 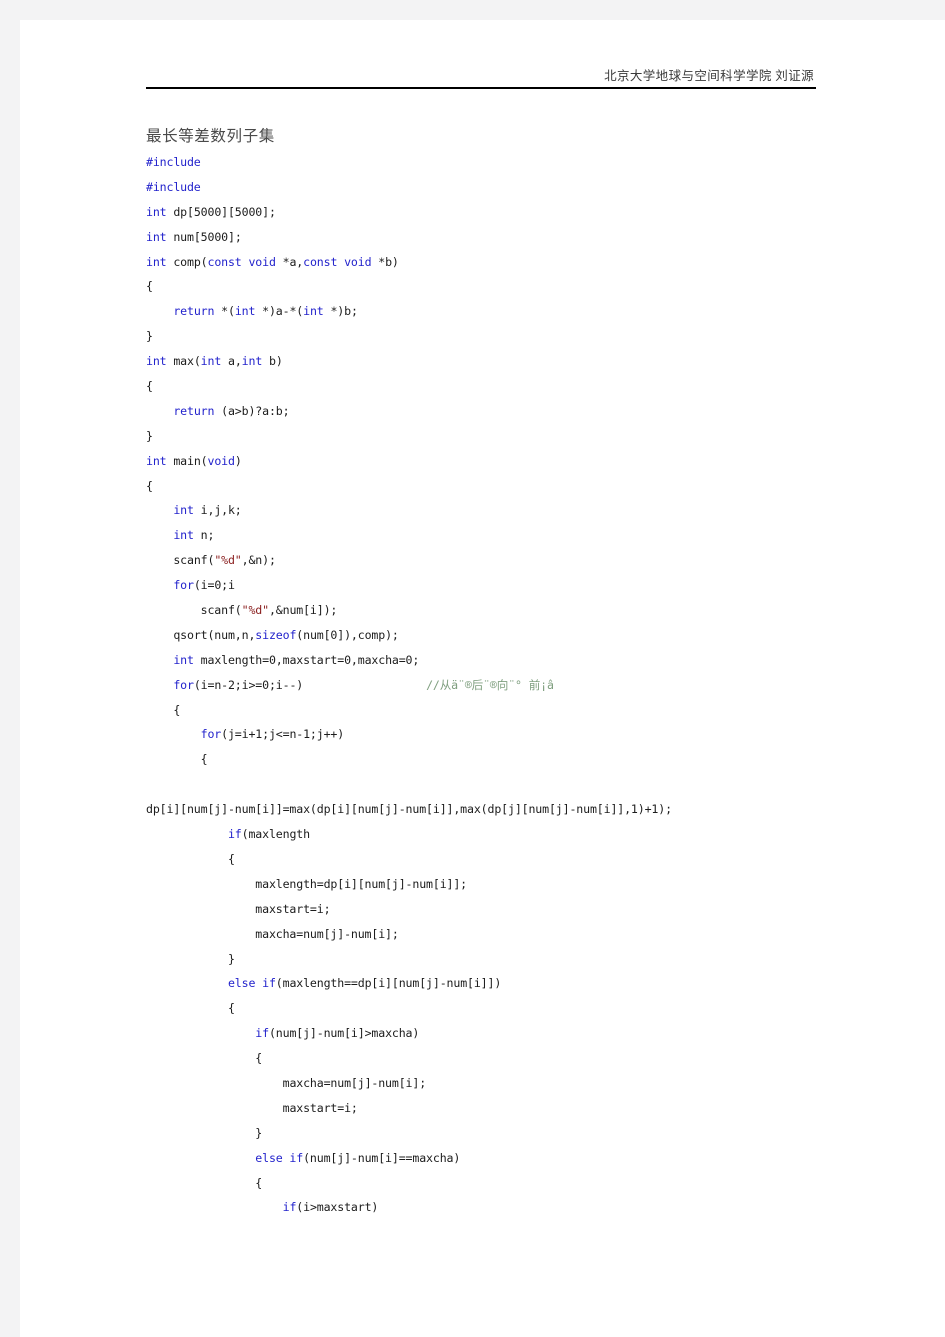 What do you see at coordinates (361, 883) in the screenshot?
I see `code-token-pl: maxlength=dp[i][num[j]-num[i]];` at bounding box center [361, 883].